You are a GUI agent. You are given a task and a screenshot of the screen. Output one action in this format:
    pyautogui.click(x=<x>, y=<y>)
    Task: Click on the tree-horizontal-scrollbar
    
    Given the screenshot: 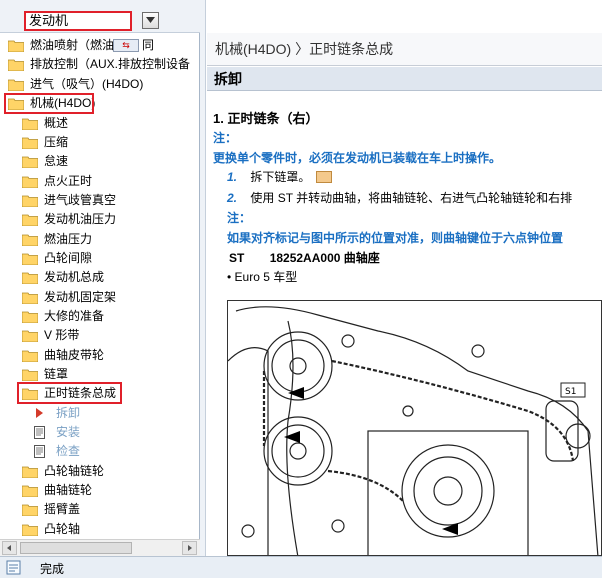 What is the action you would take?
    pyautogui.click(x=100, y=547)
    